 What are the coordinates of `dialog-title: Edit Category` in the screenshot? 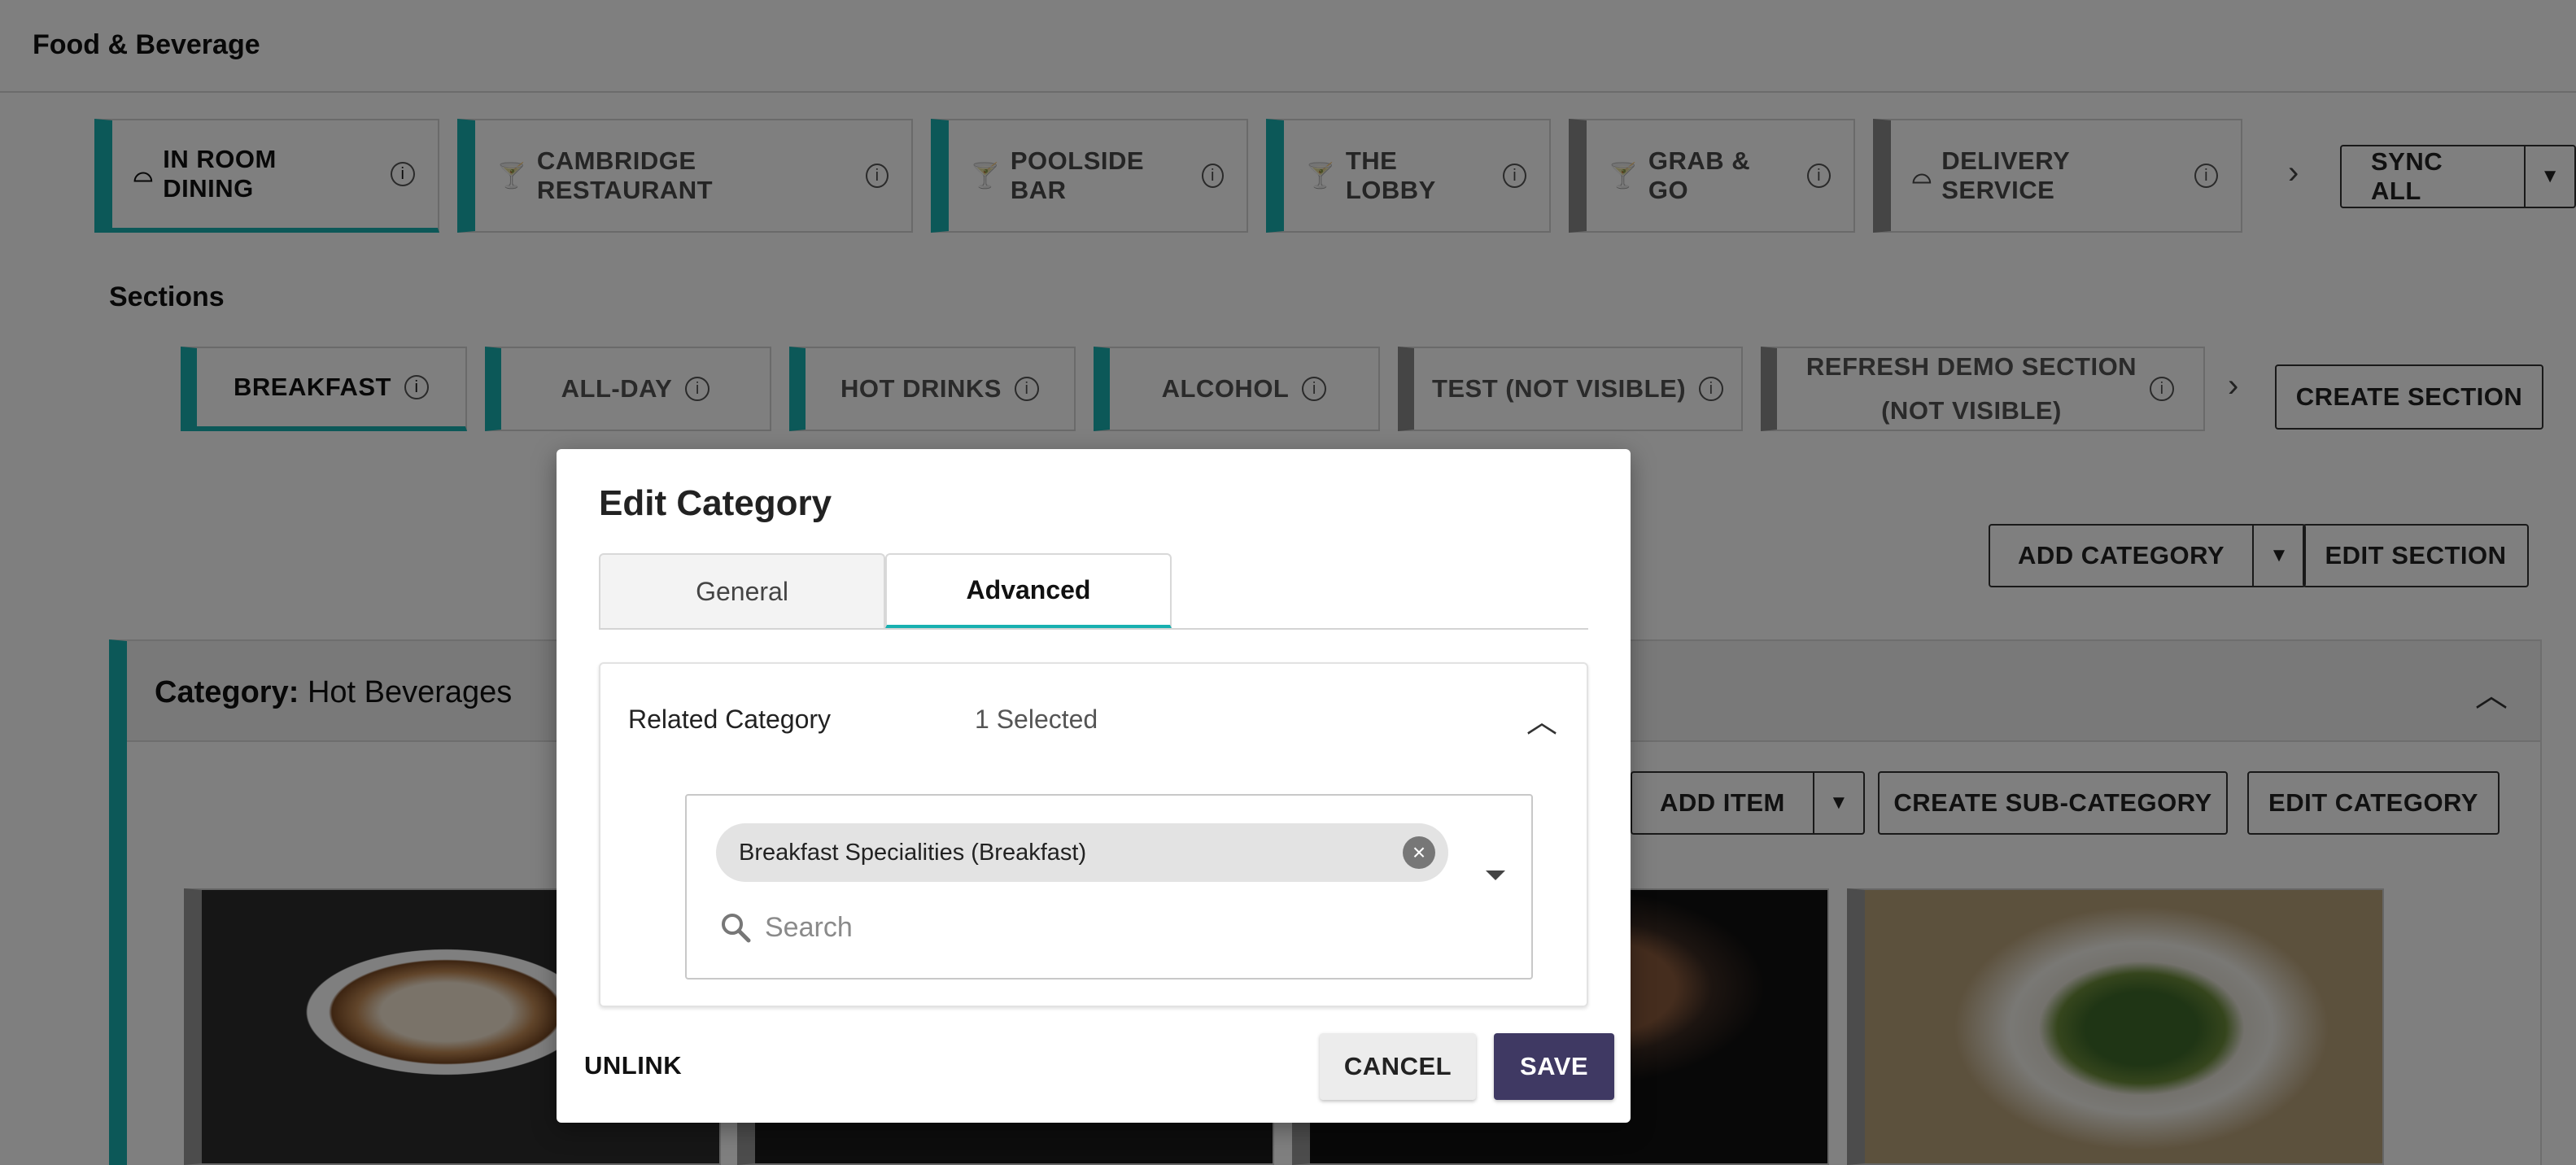 It's located at (715, 503).